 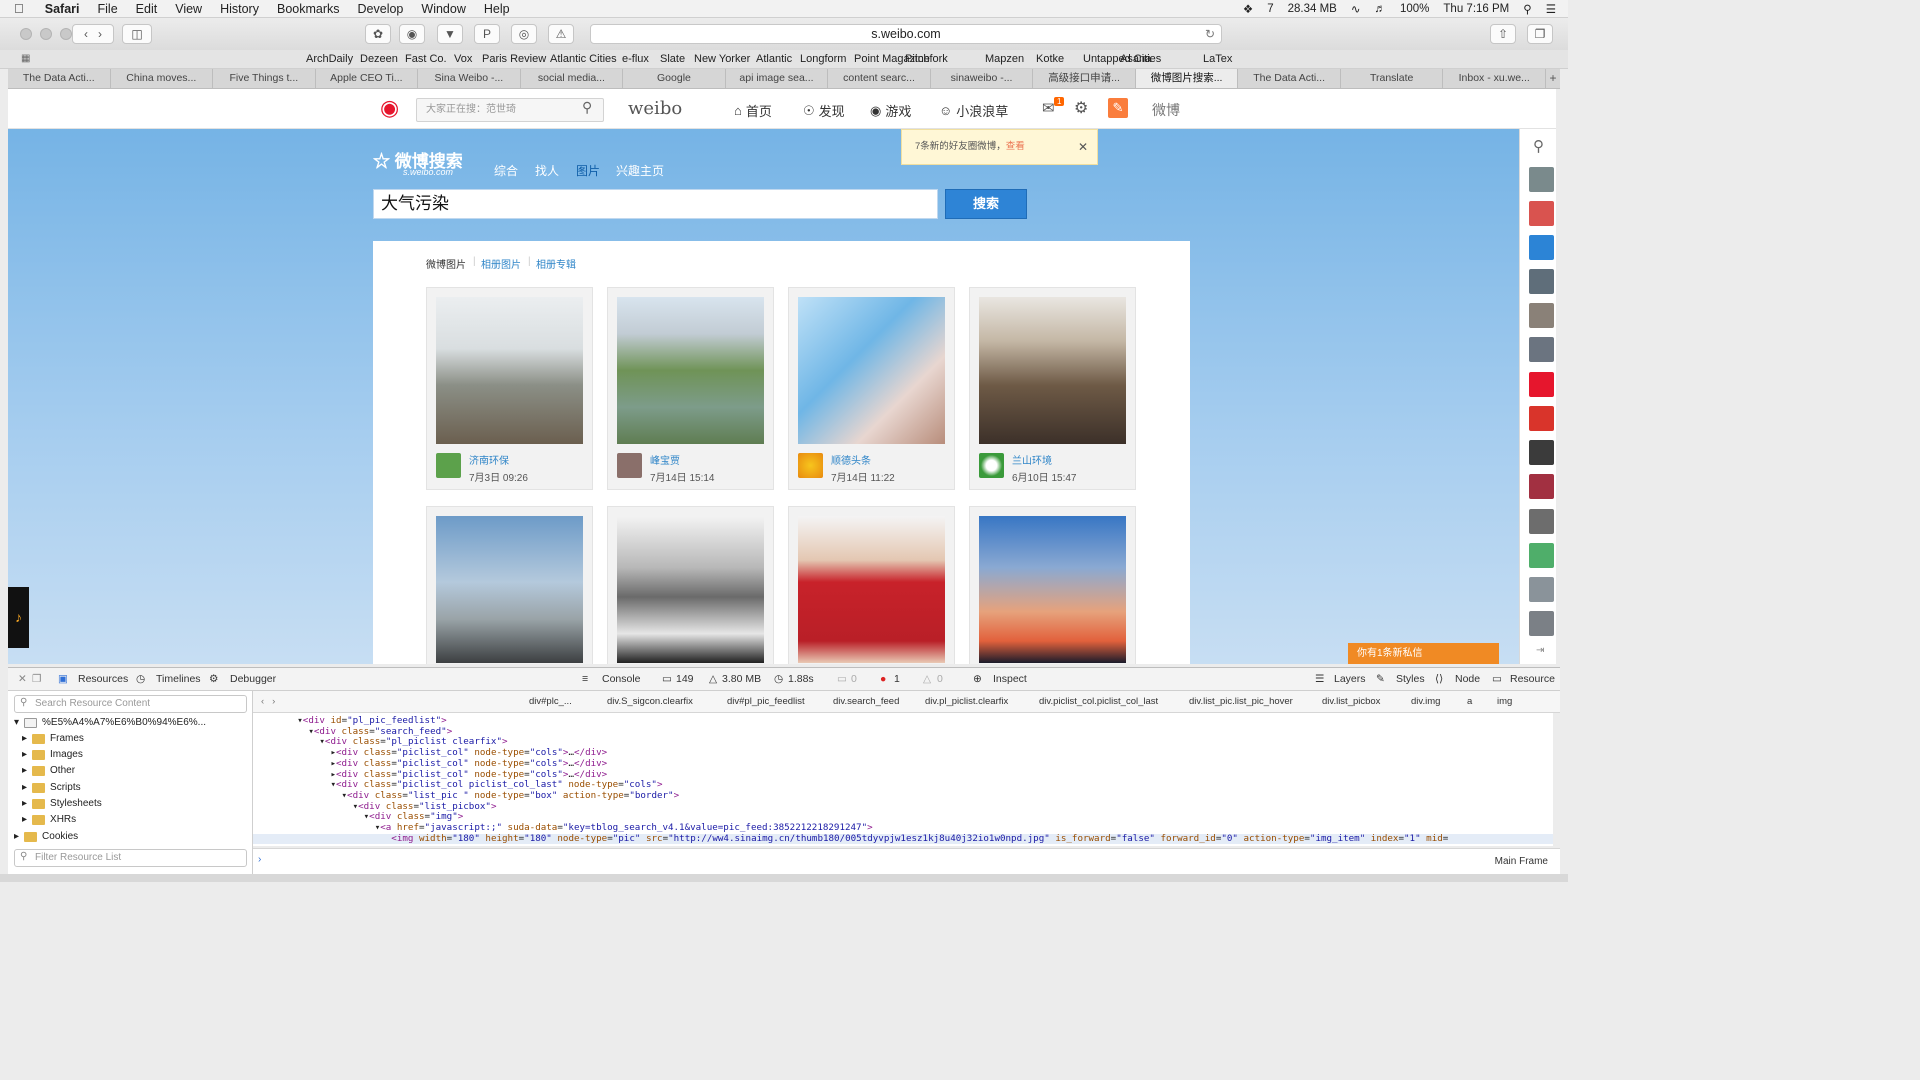 I want to click on result-user: 济南环保, so click(x=489, y=459).